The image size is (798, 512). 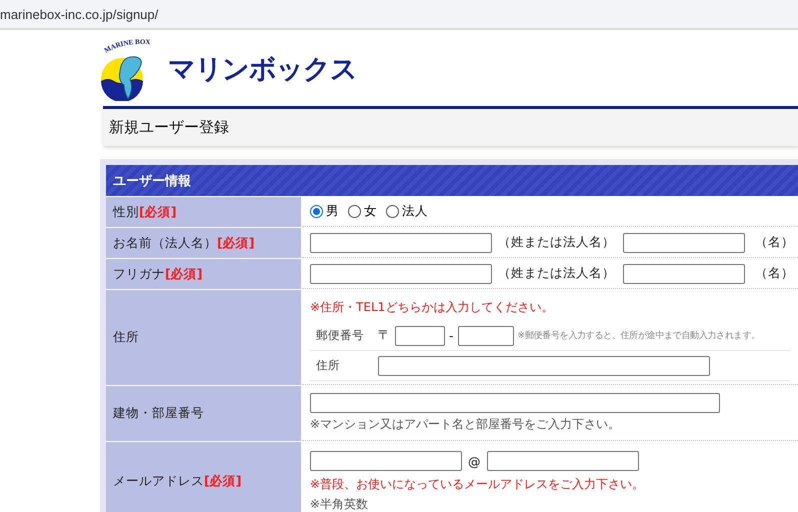 I want to click on warning-text: ※普段、お使いになっているメールアドレスをご入力下さい。, so click(x=478, y=484).